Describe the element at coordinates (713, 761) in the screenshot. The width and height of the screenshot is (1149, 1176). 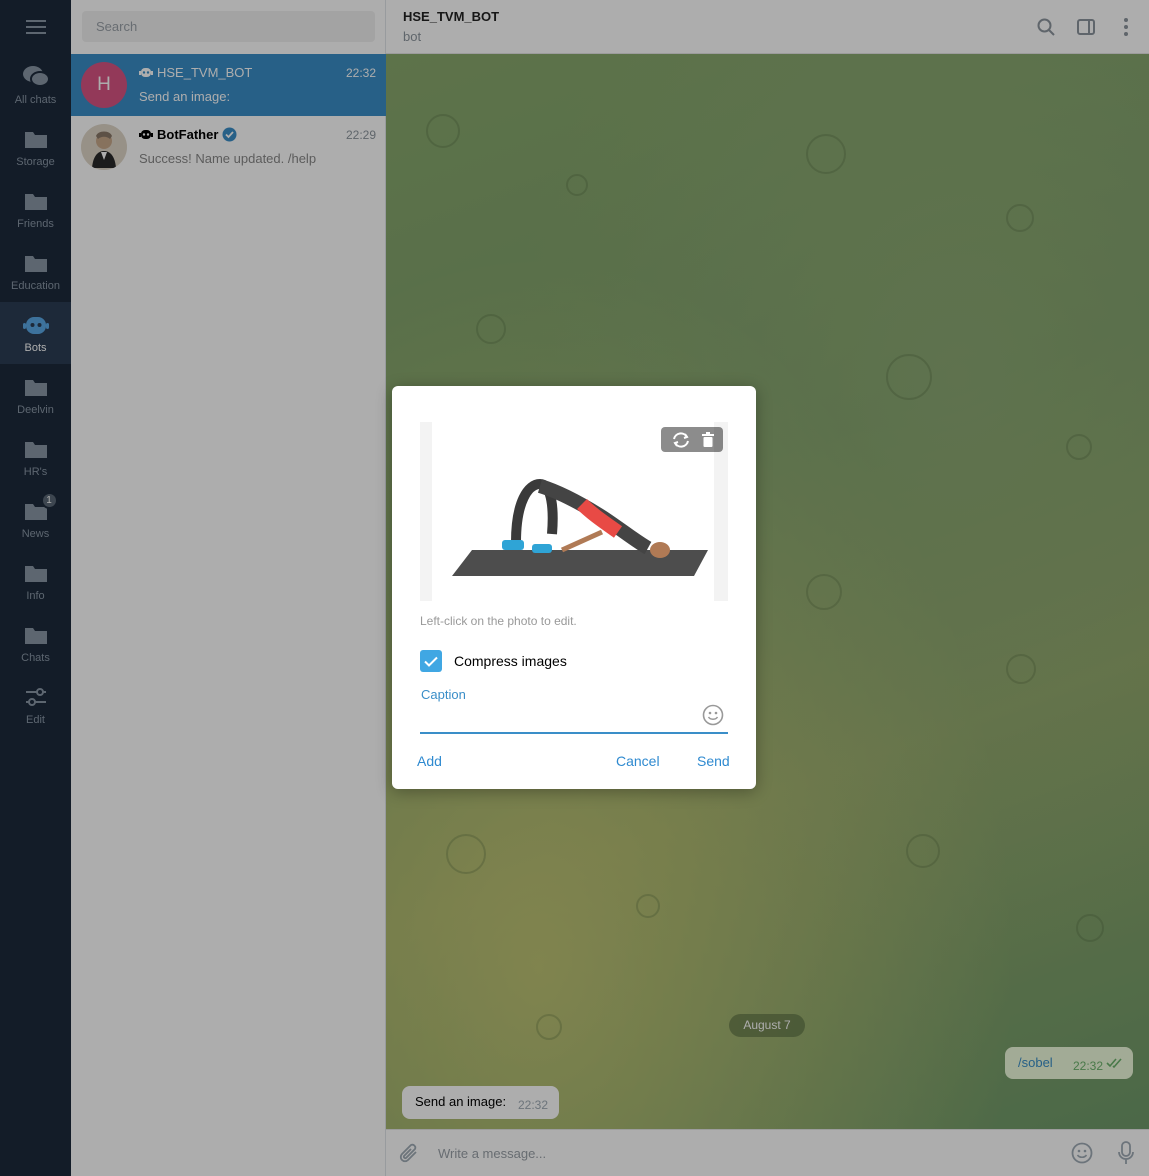
I see `send-button: Send` at that location.